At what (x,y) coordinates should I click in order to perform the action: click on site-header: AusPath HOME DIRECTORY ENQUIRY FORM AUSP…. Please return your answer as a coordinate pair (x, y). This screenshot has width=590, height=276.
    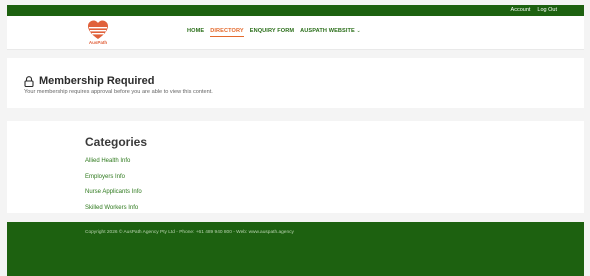
    Looking at the image, I should click on (295, 33).